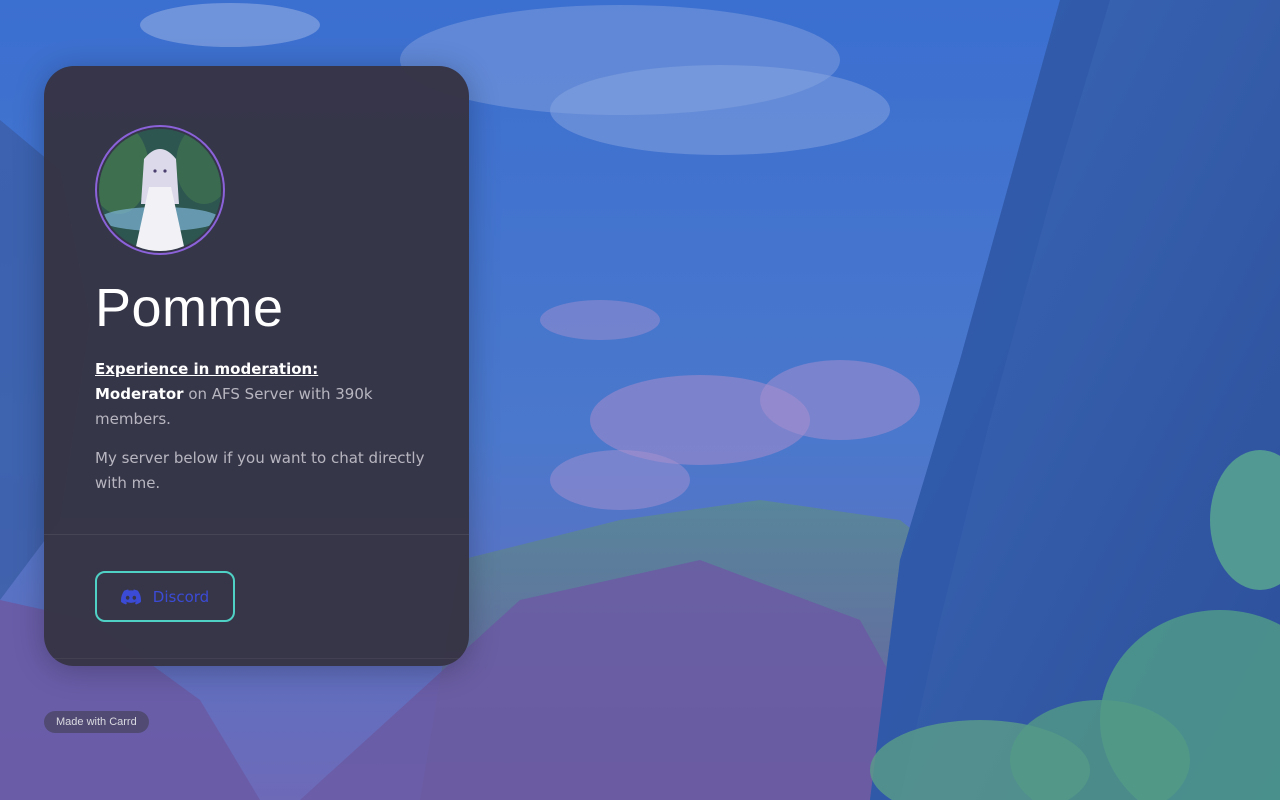 The height and width of the screenshot is (800, 1280). I want to click on made-with-carrd-badge: Made with Carrd, so click(96, 722).